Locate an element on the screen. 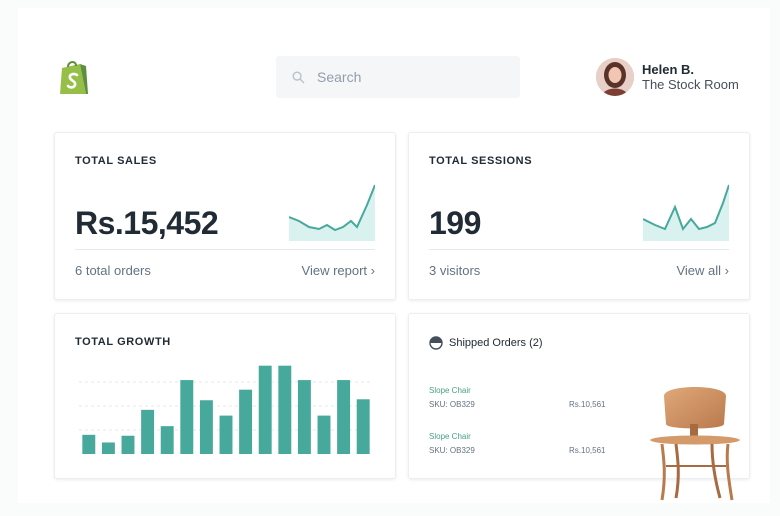  search-bar is located at coordinates (398, 77).